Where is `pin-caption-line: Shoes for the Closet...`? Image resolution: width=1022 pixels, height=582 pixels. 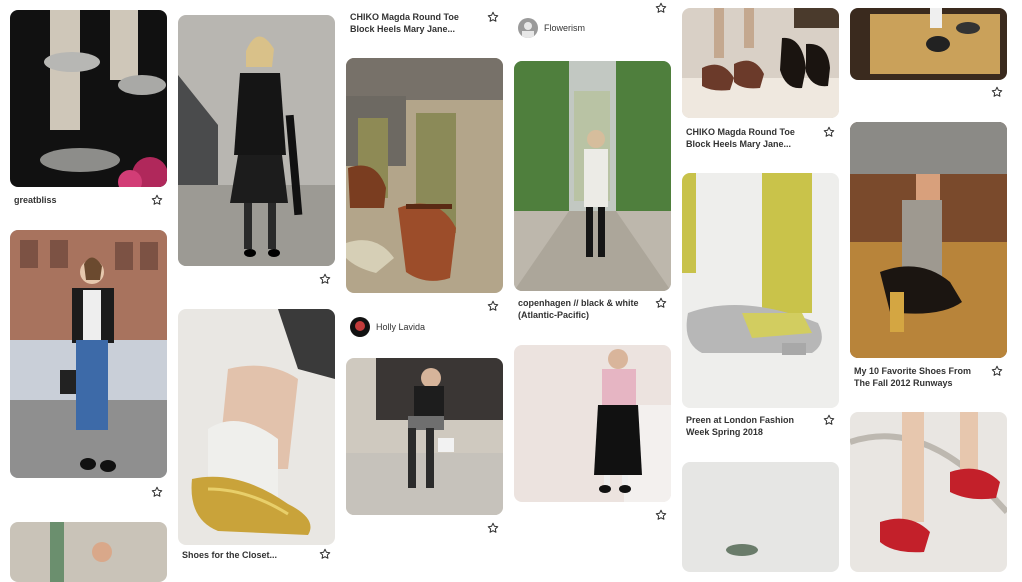 pin-caption-line: Shoes for the Closet... is located at coordinates (230, 555).